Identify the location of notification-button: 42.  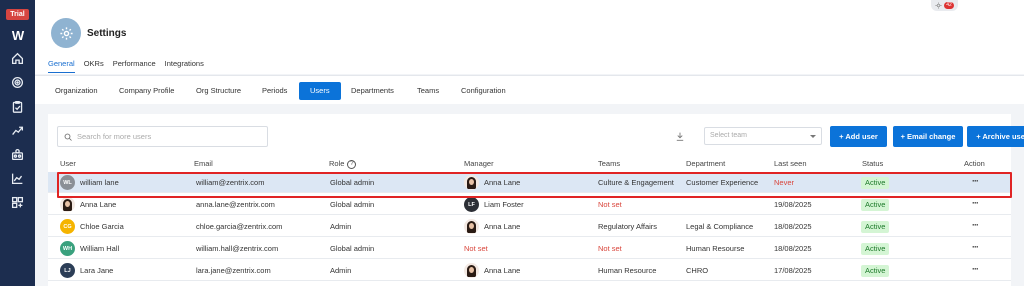
(944, 5).